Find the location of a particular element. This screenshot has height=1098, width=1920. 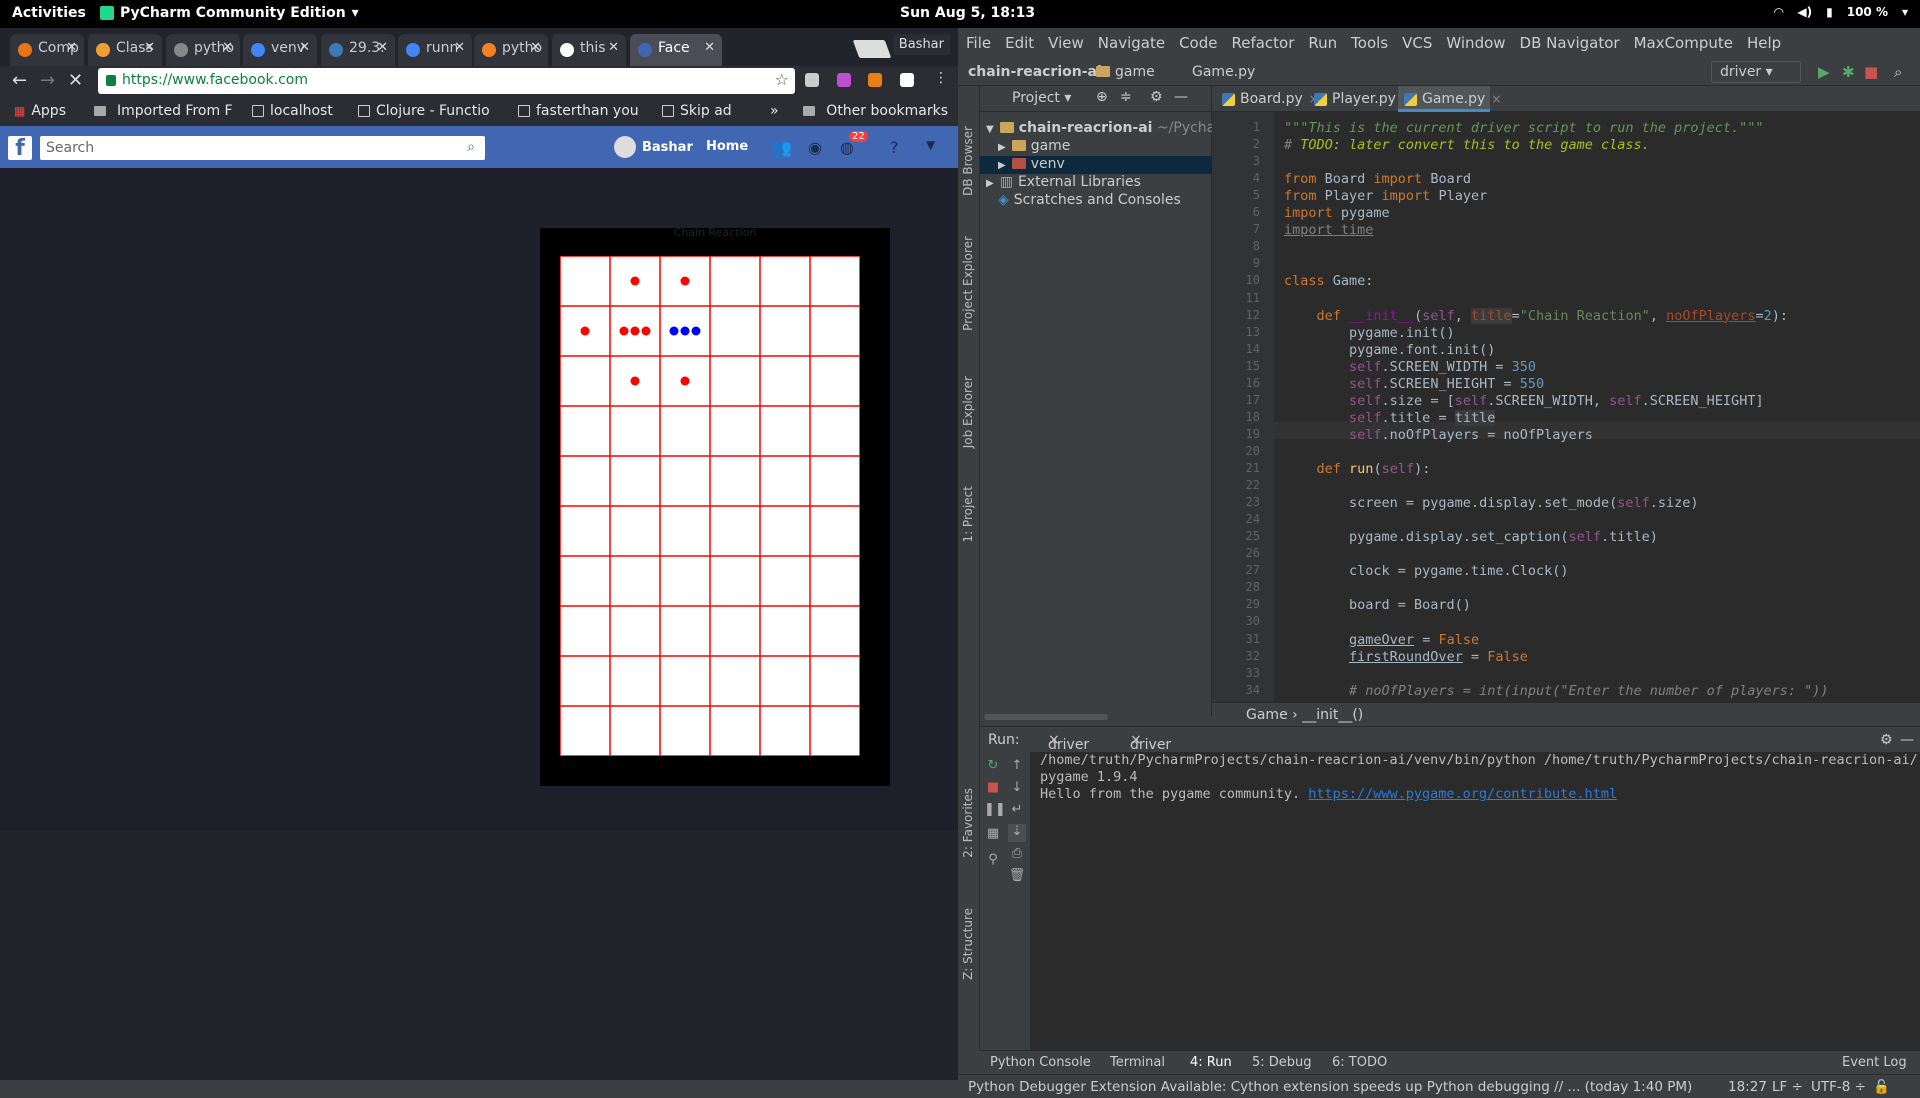

menu-item: MaxCompute is located at coordinates (1683, 43).